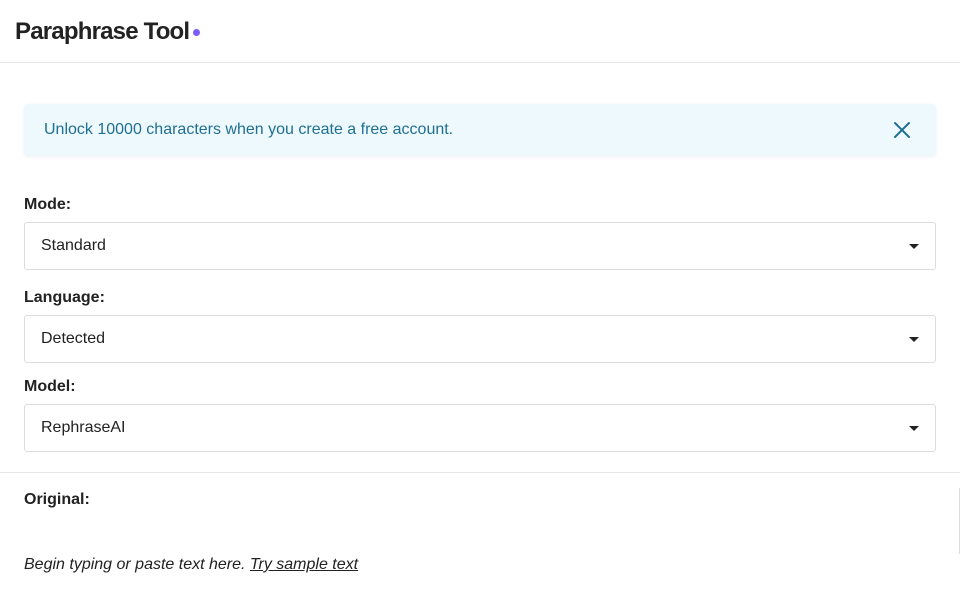 Image resolution: width=960 pixels, height=600 pixels. Describe the element at coordinates (480, 472) in the screenshot. I see `section-divider` at that location.